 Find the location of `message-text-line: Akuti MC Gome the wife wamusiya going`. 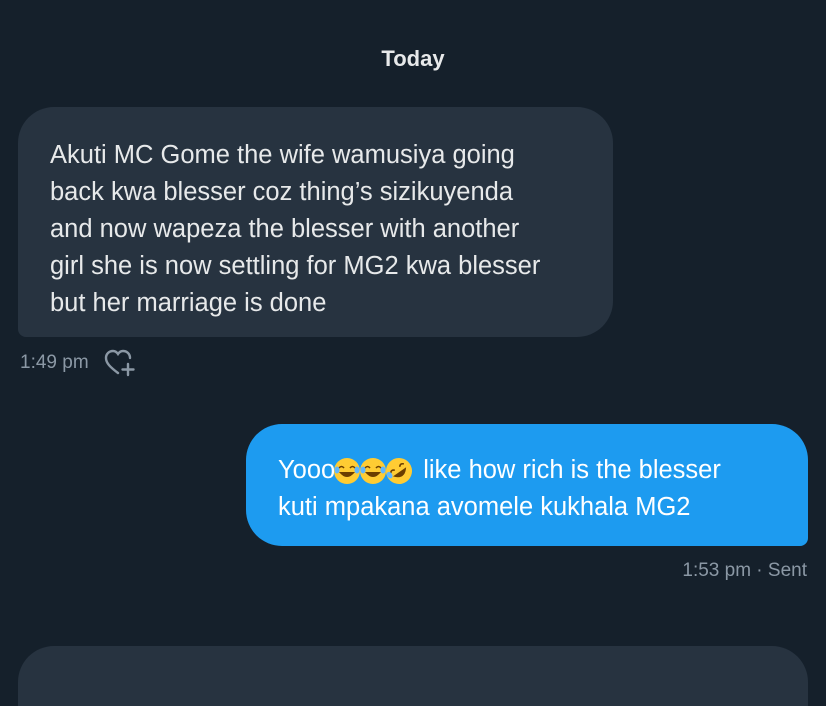

message-text-line: Akuti MC Gome the wife wamusiya going is located at coordinates (282, 155).